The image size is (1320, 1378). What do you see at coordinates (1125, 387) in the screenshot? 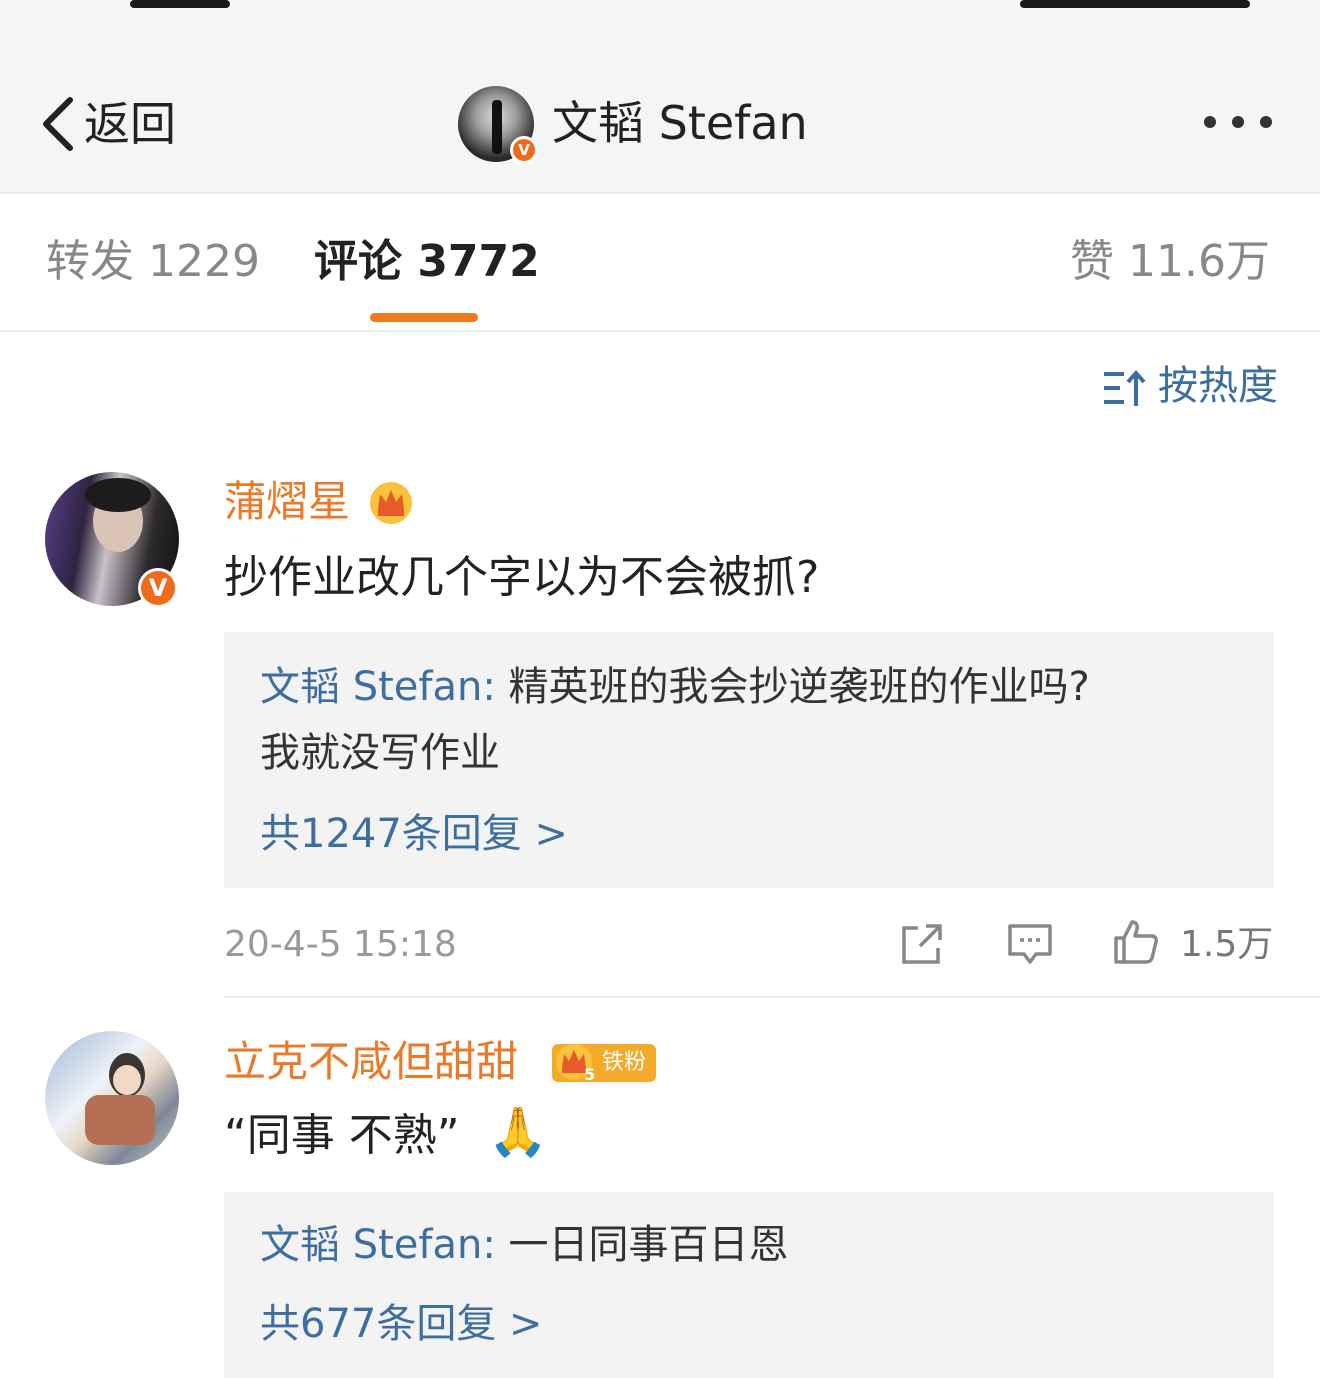
I see `sort-icon` at bounding box center [1125, 387].